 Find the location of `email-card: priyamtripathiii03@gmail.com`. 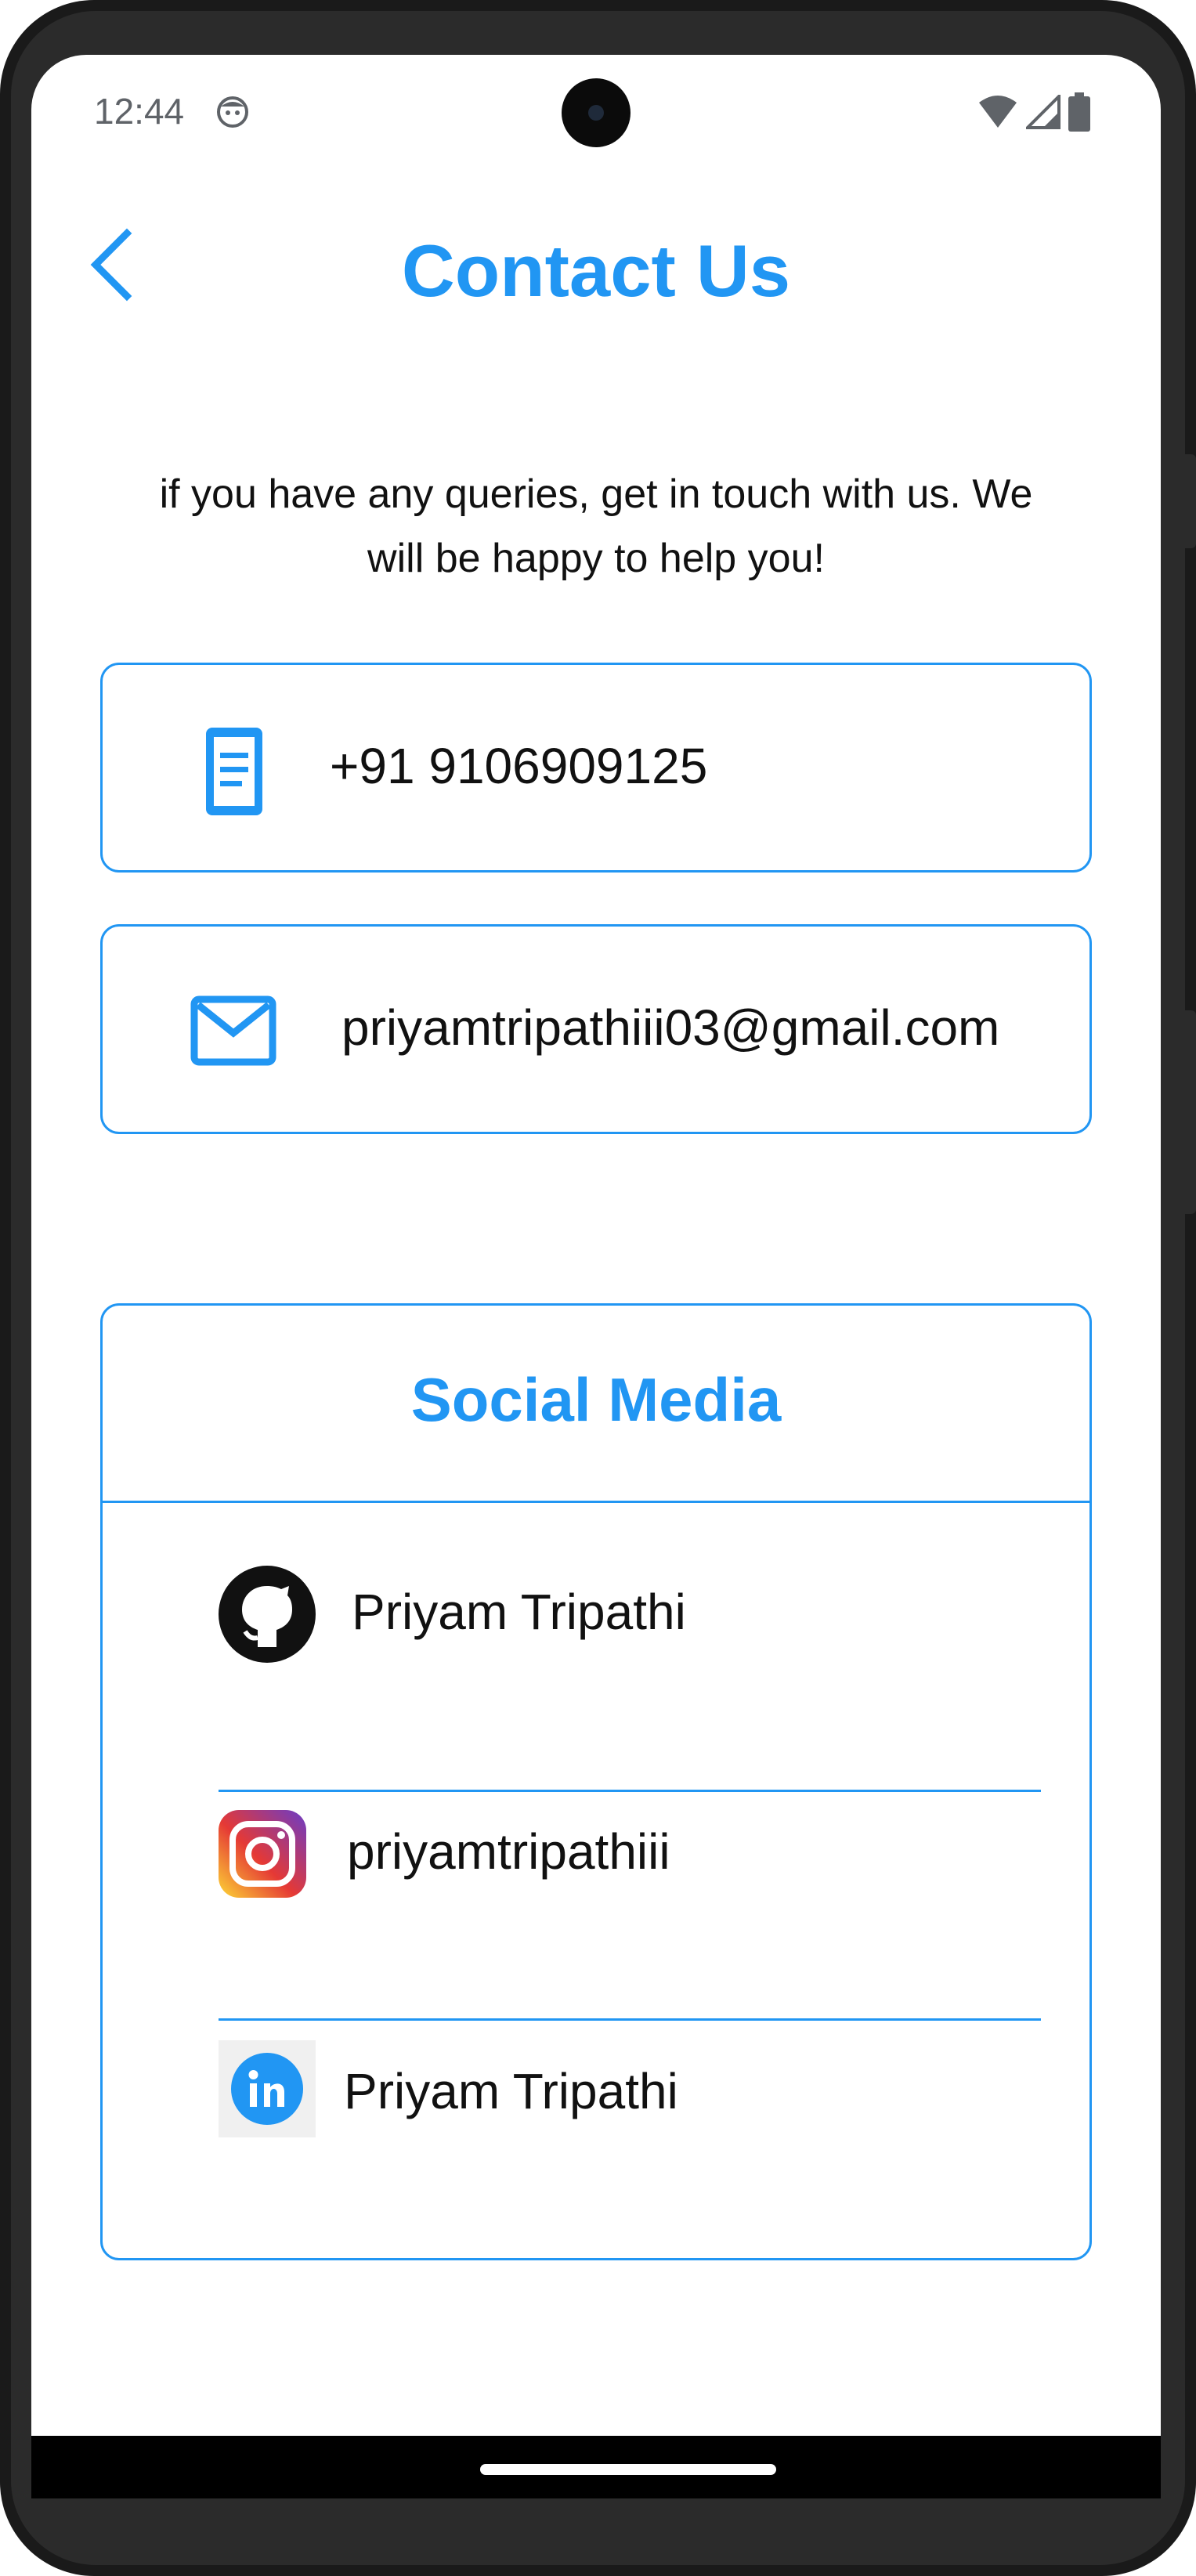

email-card: priyamtripathiii03@gmail.com is located at coordinates (596, 1029).